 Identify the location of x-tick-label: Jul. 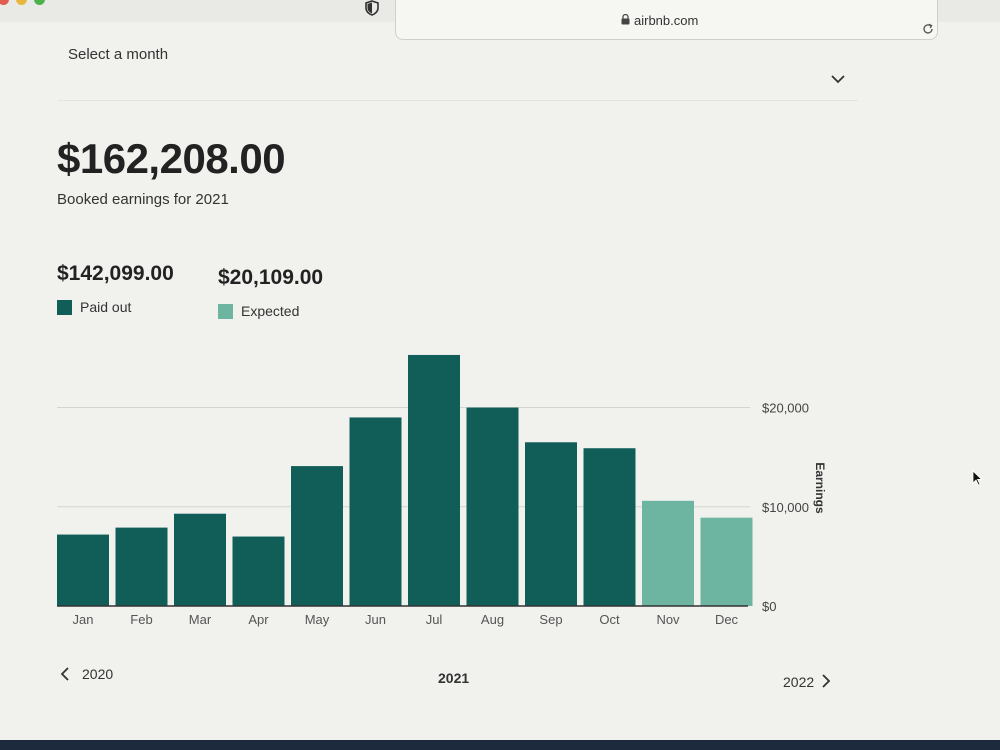
(434, 619).